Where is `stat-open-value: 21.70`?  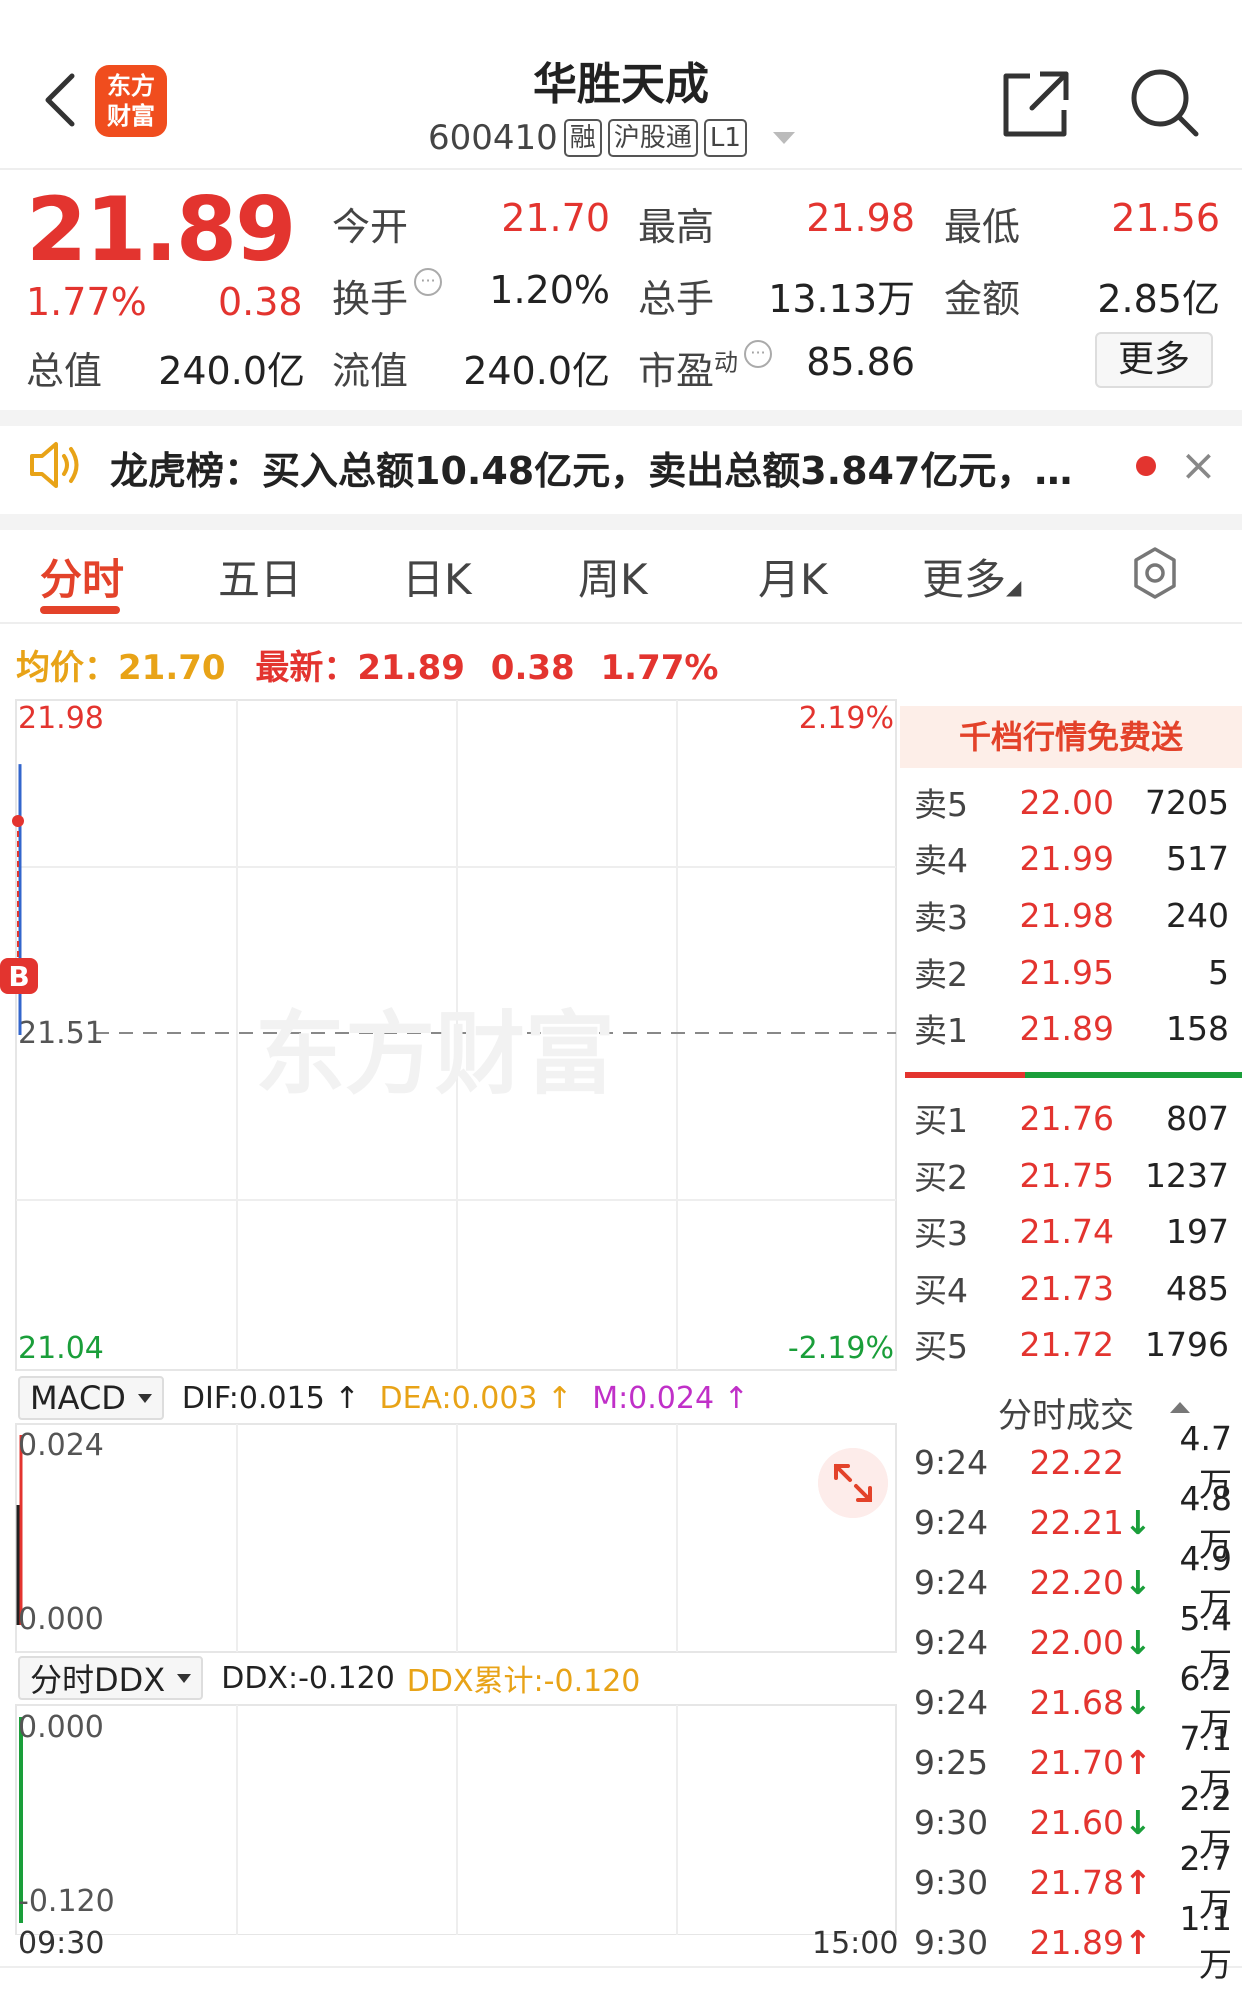 stat-open-value: 21.70 is located at coordinates (555, 218).